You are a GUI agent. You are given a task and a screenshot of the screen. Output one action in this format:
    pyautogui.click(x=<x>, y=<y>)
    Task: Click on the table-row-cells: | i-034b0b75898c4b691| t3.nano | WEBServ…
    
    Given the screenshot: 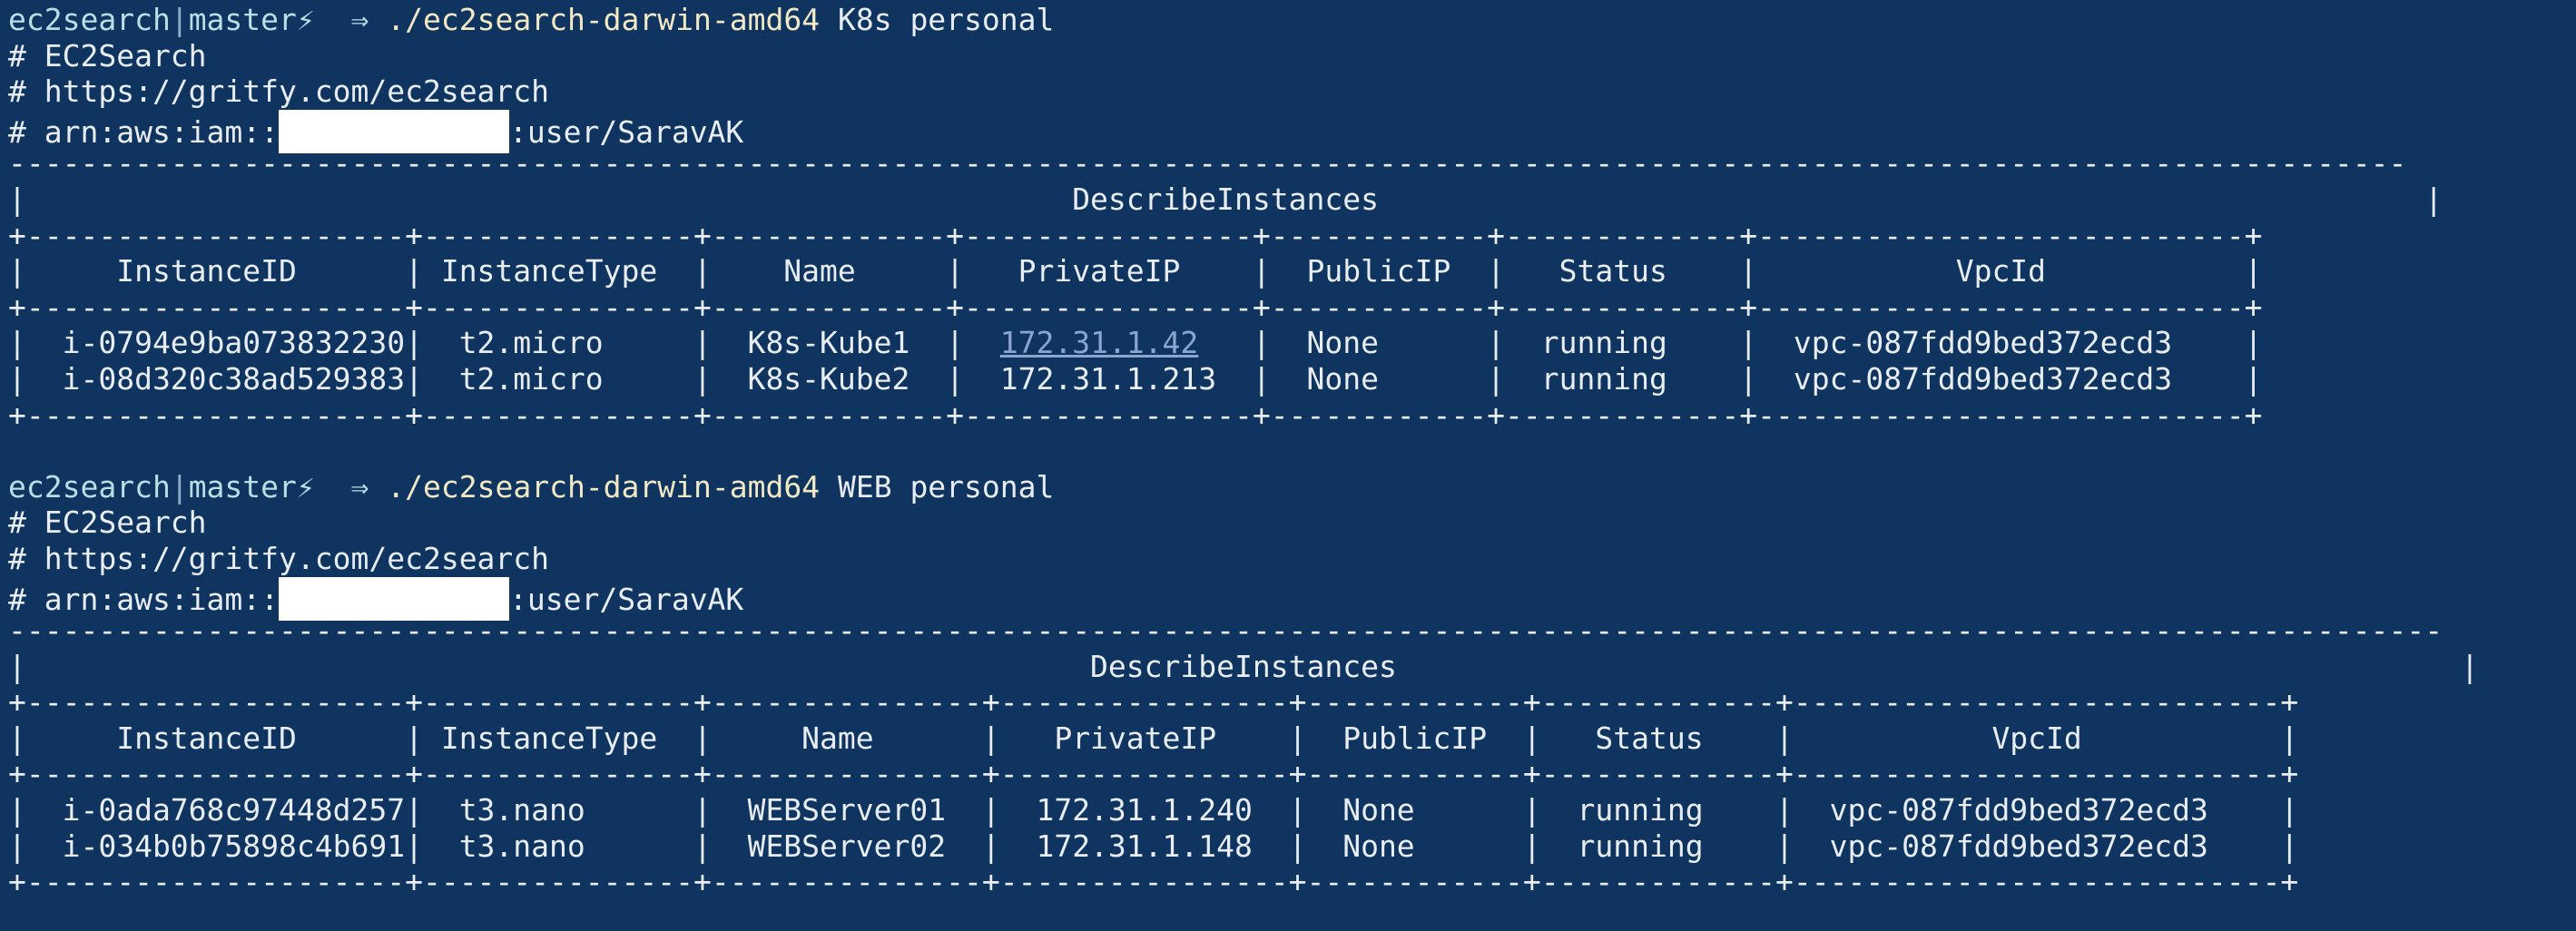 What is the action you would take?
    pyautogui.click(x=1153, y=846)
    